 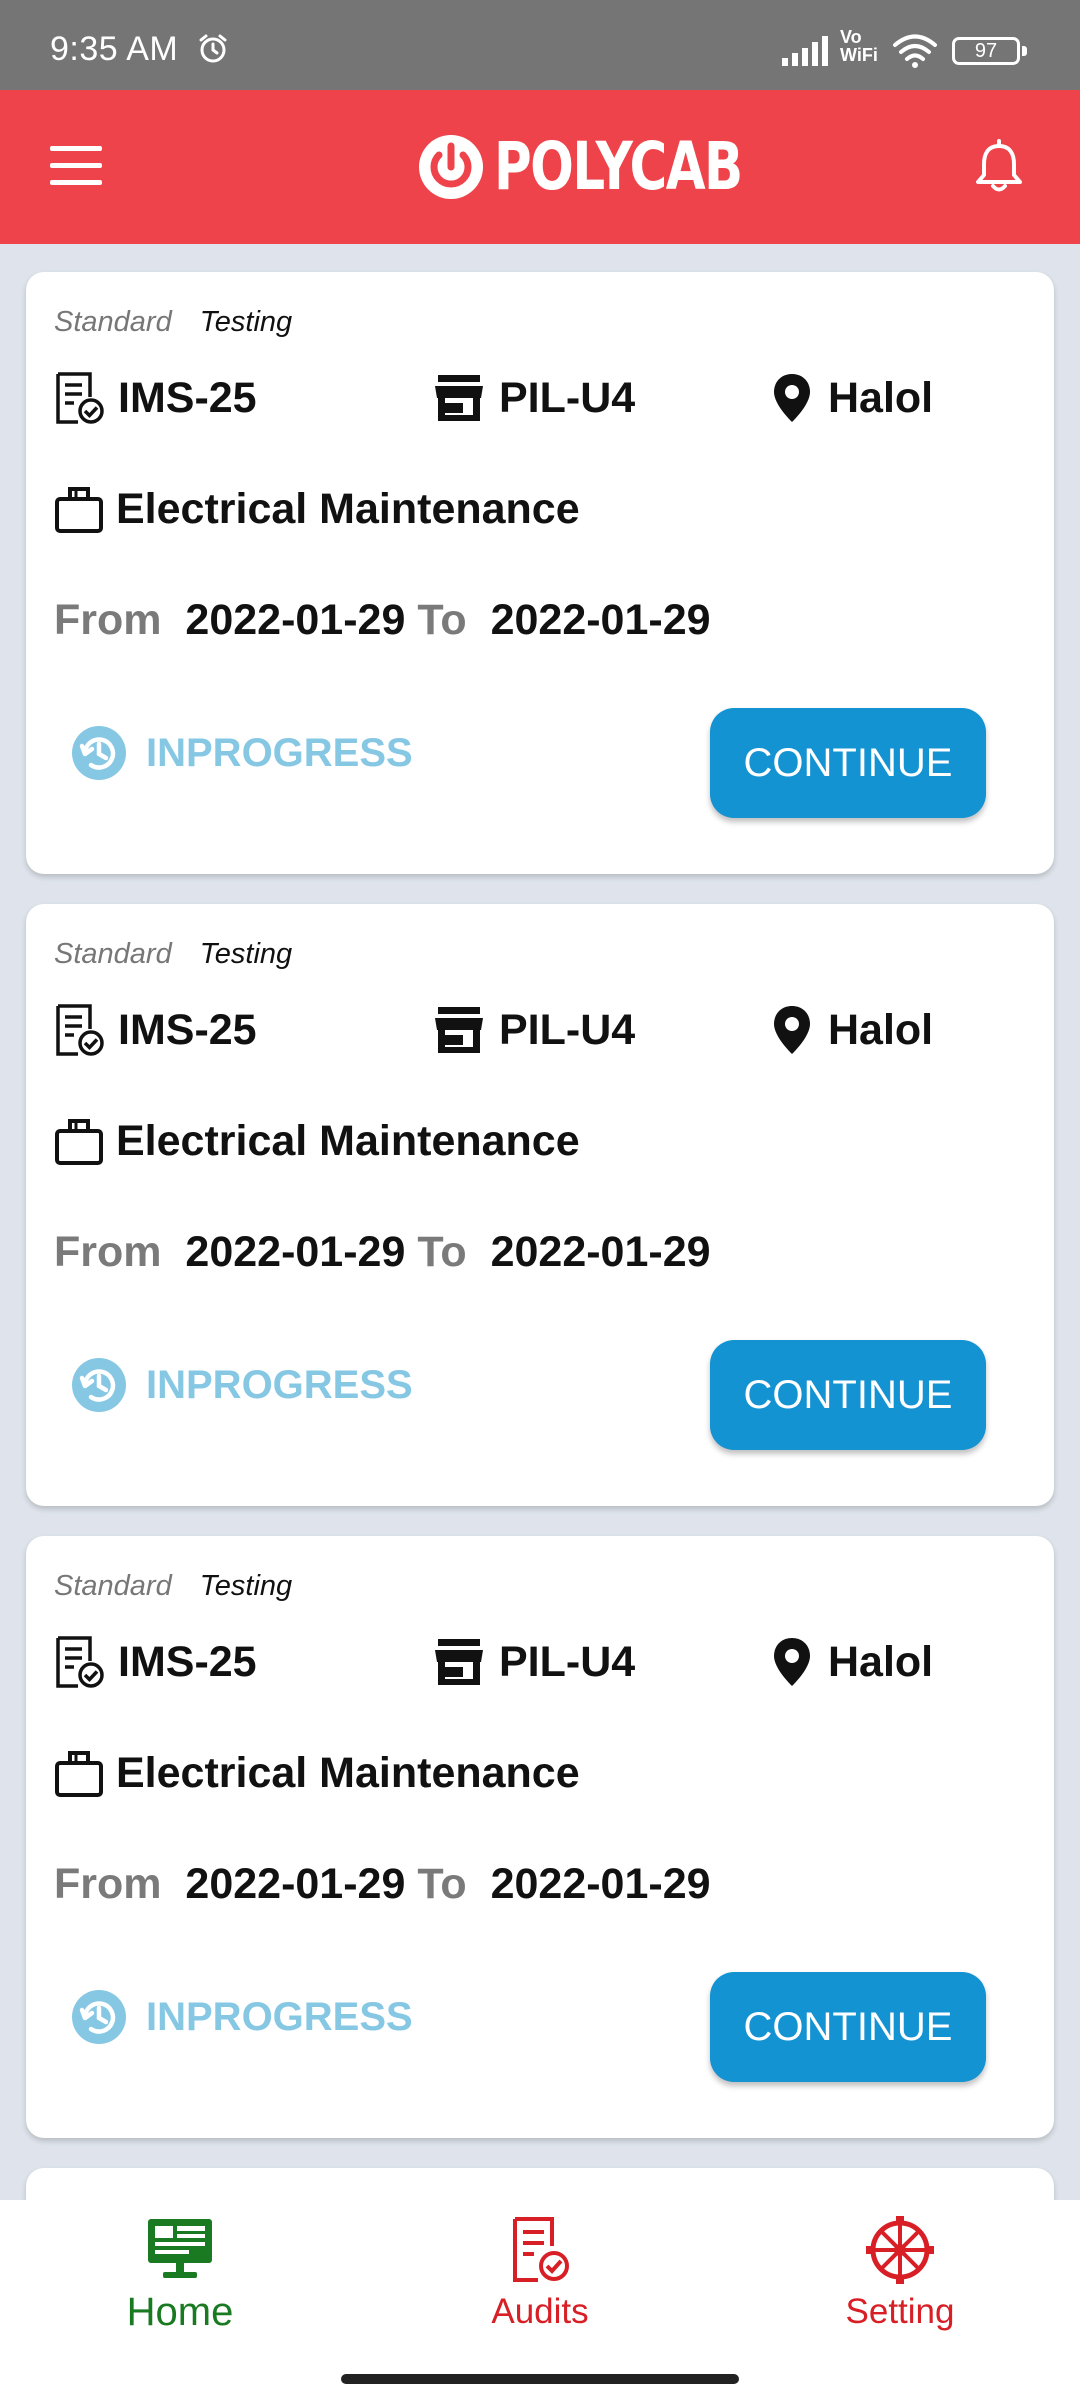 What do you see at coordinates (540, 45) in the screenshot?
I see `status-bar: 9:35 AM Vo WiFi 97` at bounding box center [540, 45].